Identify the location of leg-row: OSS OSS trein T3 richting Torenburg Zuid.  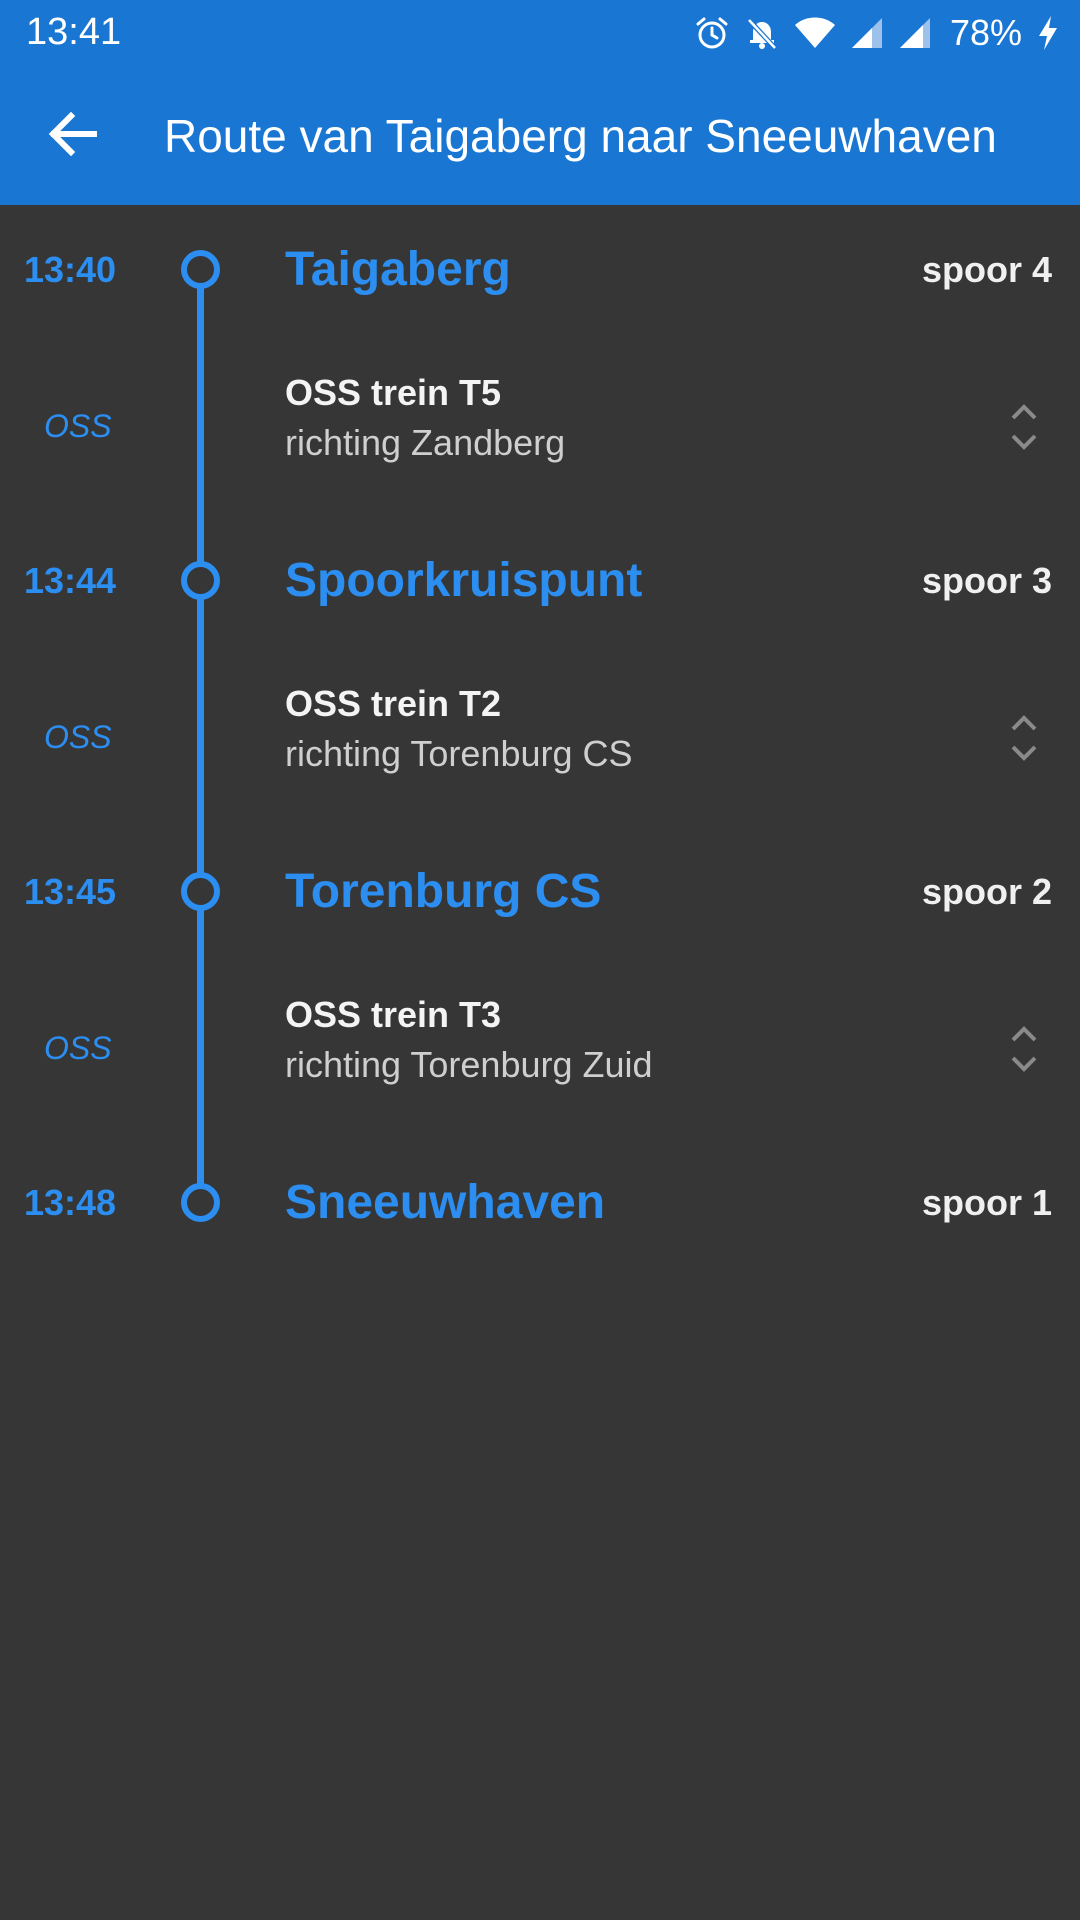
(540, 1047).